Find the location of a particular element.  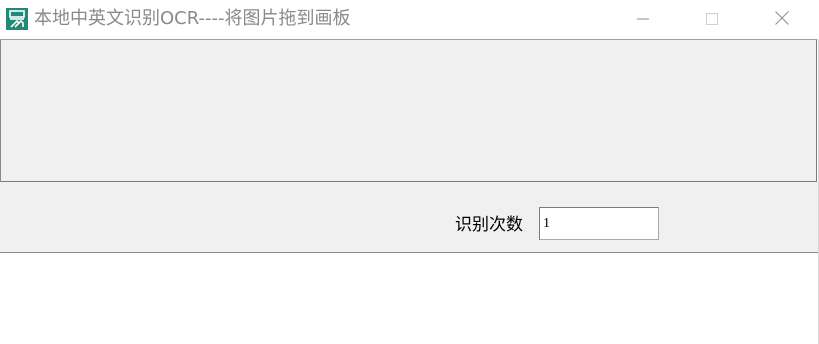

maximize-button is located at coordinates (712, 19).